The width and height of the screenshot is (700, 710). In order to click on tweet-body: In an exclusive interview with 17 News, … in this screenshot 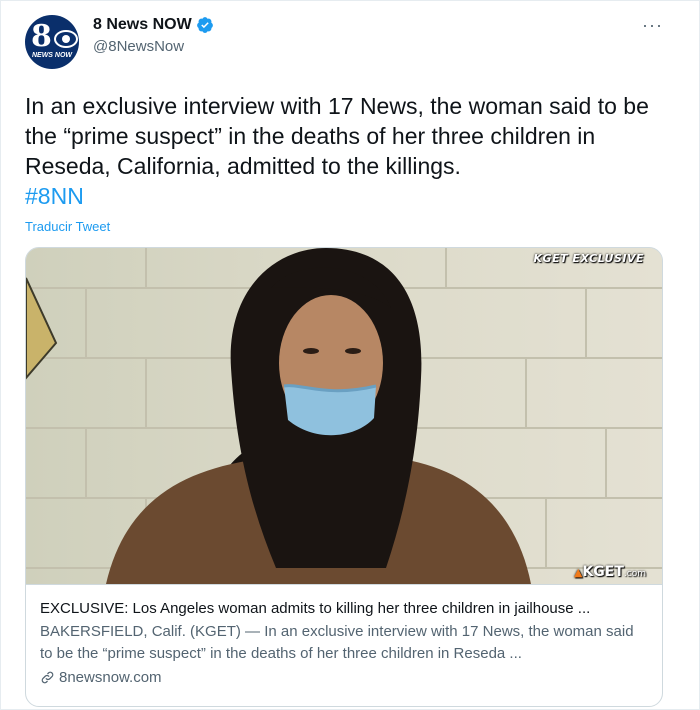, I will do `click(337, 136)`.